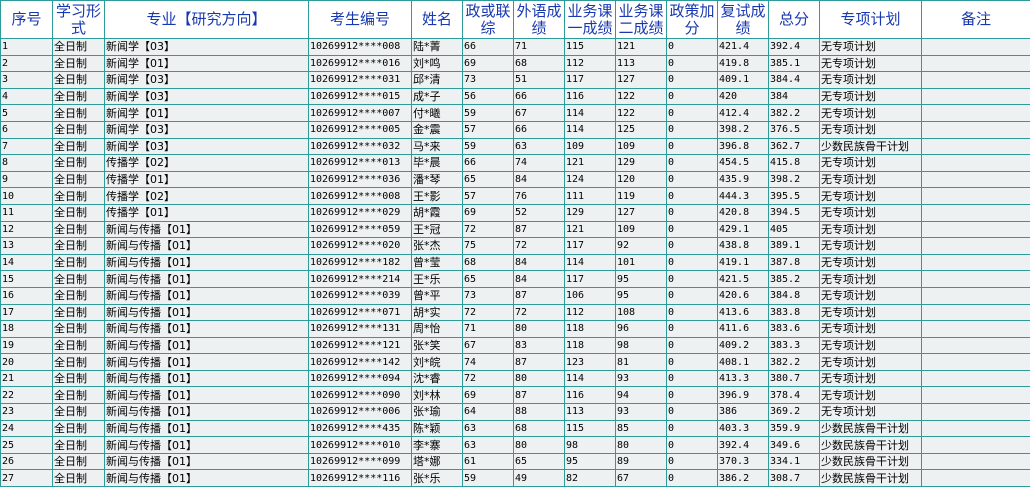 Image resolution: width=1030 pixels, height=497 pixels. What do you see at coordinates (360, 113) in the screenshot?
I see `cell-candidate-id: 10269912****007` at bounding box center [360, 113].